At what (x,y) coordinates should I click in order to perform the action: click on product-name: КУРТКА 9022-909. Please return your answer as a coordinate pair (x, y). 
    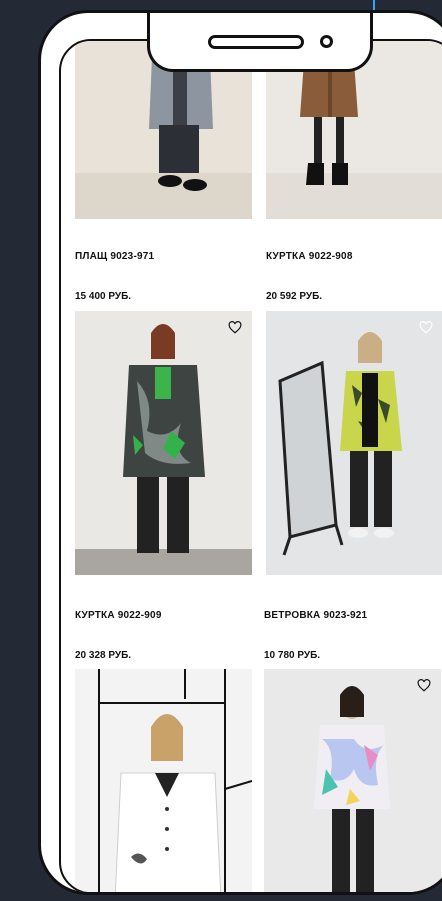
    Looking at the image, I should click on (118, 615).